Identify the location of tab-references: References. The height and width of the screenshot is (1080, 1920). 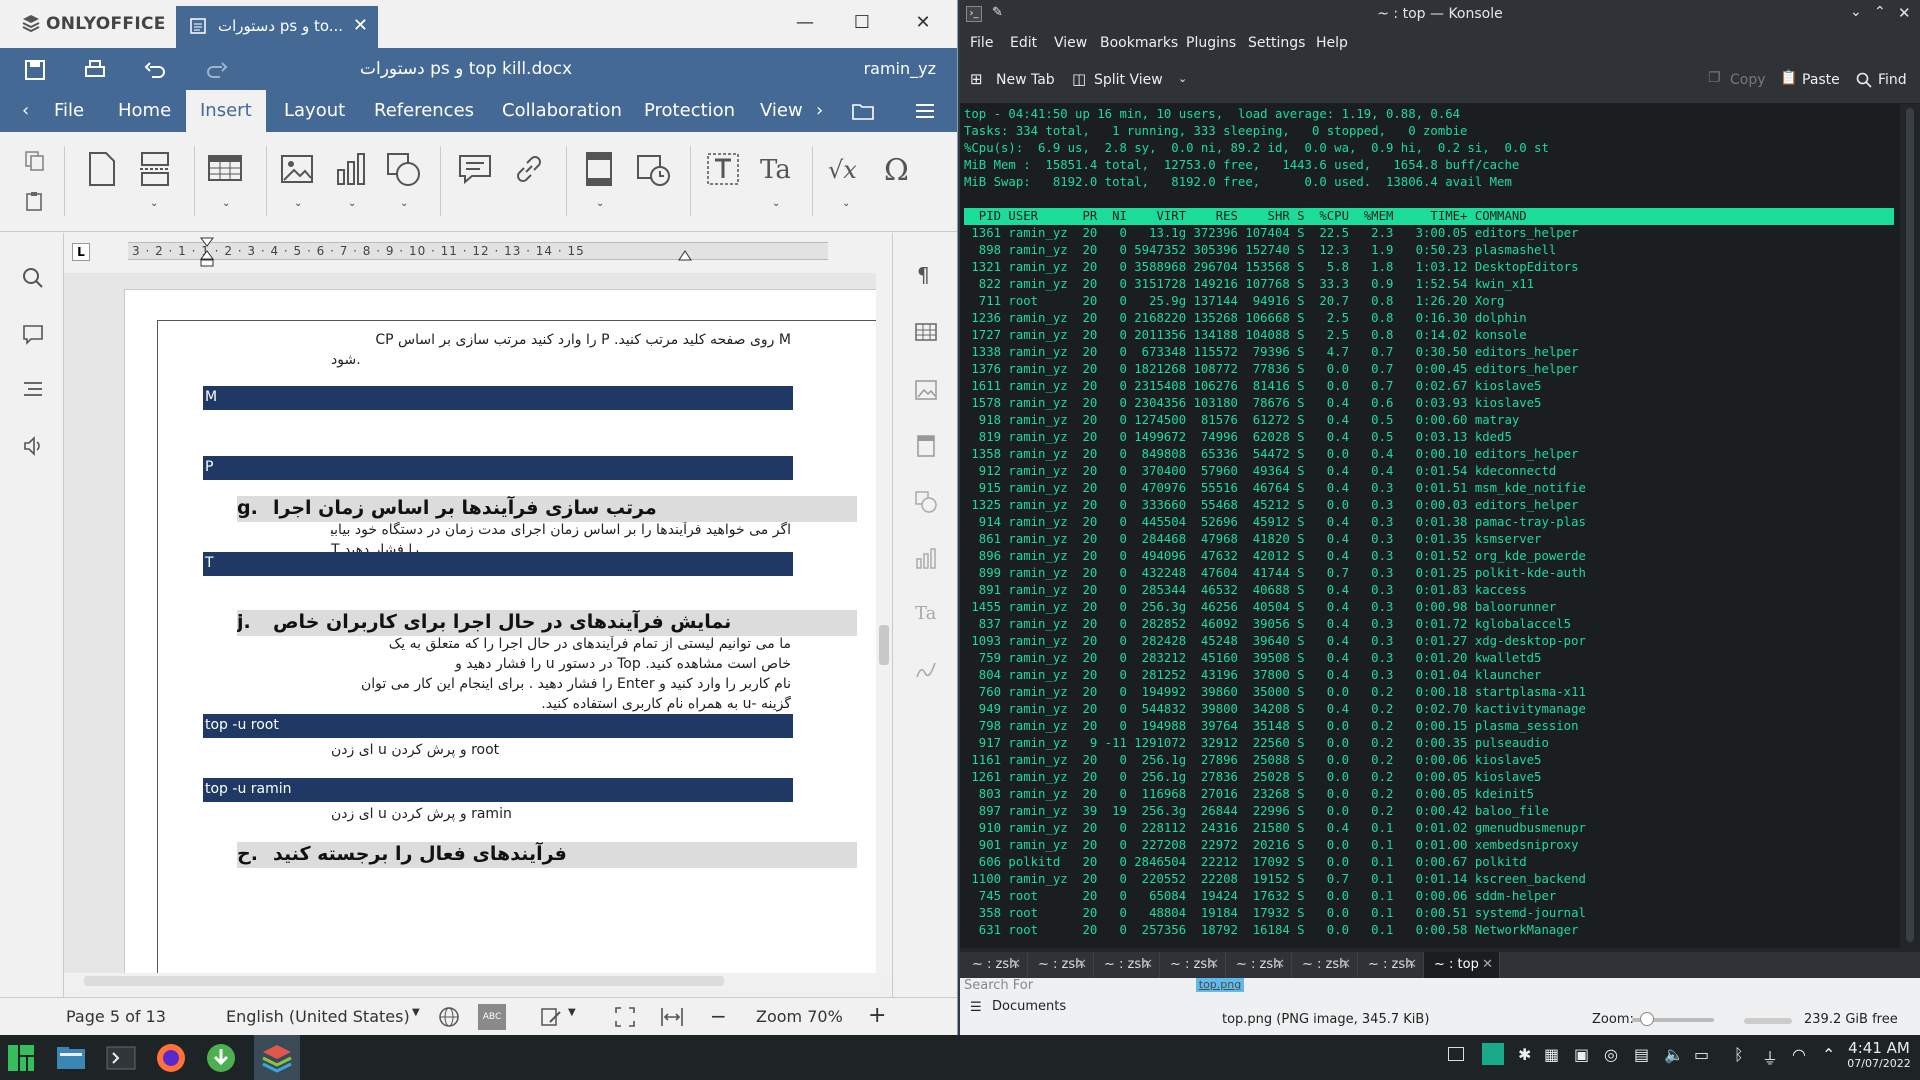
(424, 111).